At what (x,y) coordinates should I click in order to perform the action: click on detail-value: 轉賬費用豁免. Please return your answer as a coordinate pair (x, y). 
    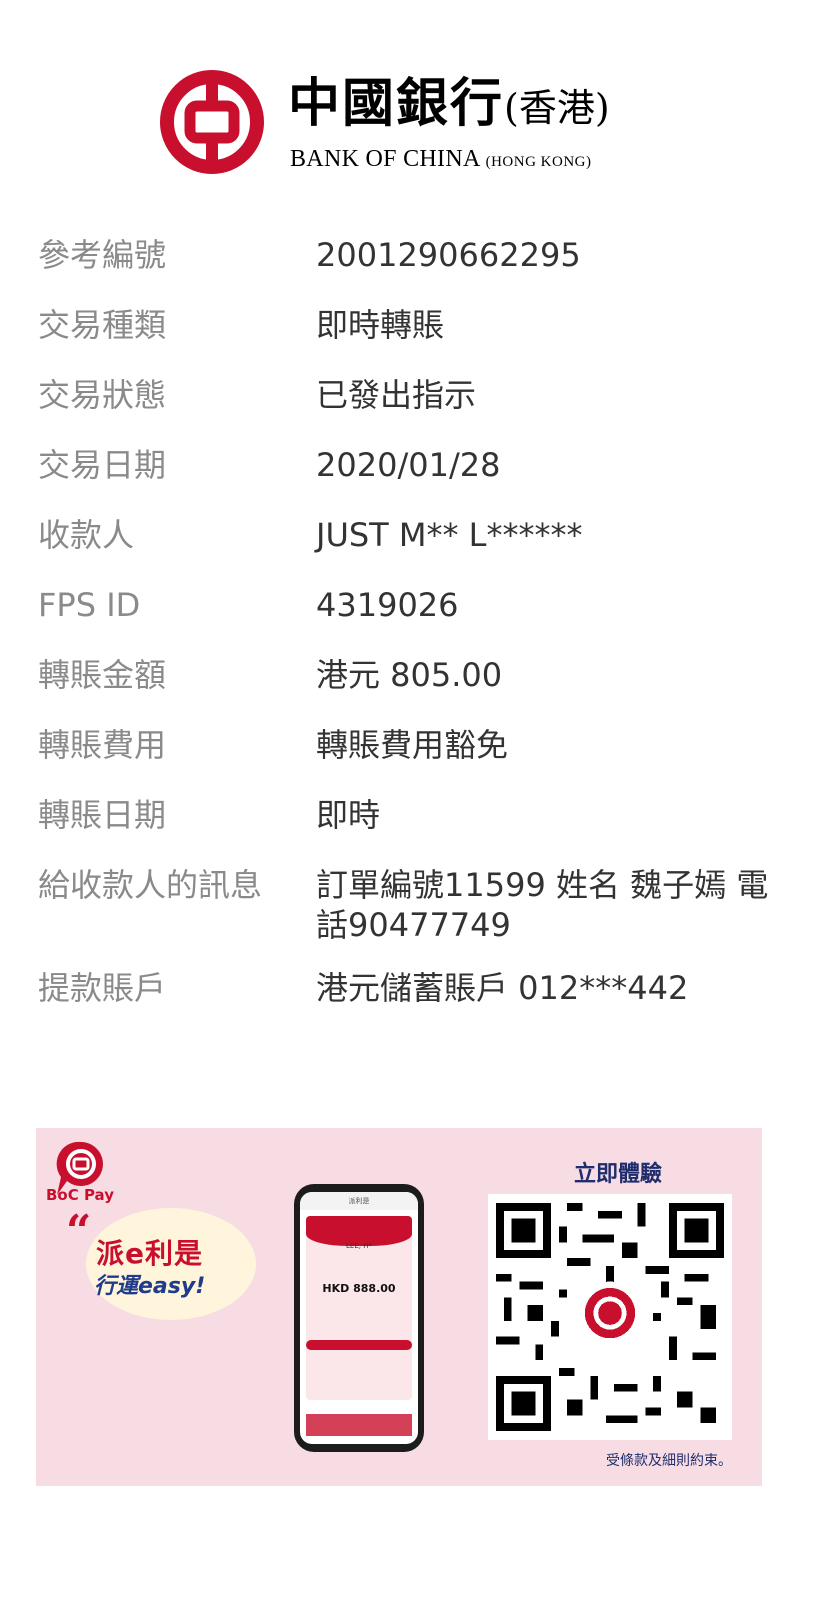
    Looking at the image, I should click on (412, 745).